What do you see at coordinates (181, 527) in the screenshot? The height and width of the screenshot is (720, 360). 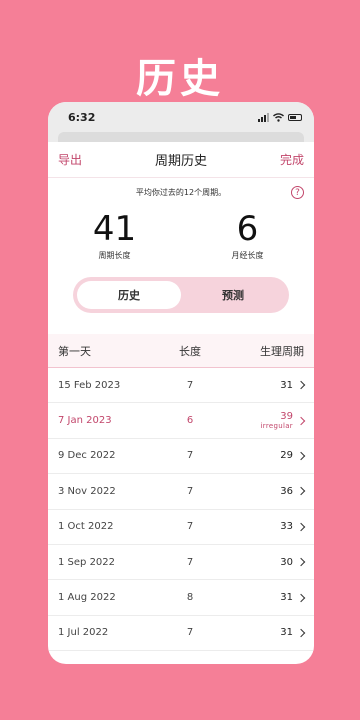 I see `table-row: 1 Oct 2022 7 33` at bounding box center [181, 527].